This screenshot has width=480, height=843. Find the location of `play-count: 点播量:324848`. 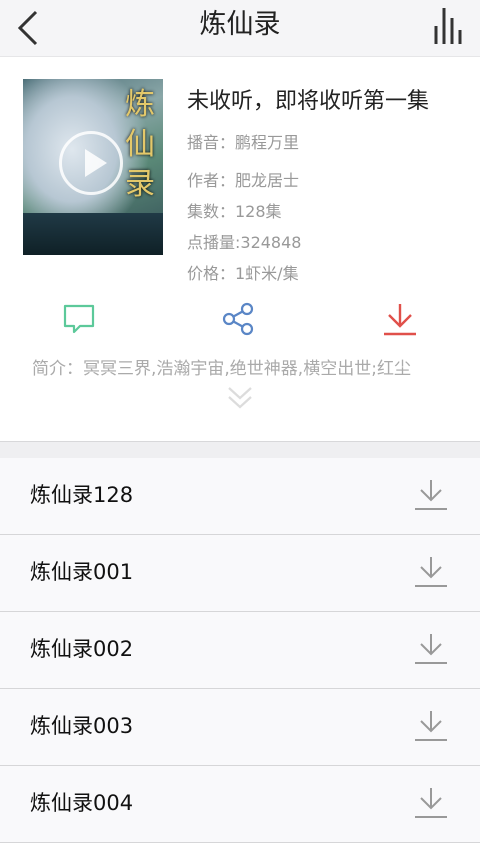

play-count: 点播量:324848 is located at coordinates (244, 242).